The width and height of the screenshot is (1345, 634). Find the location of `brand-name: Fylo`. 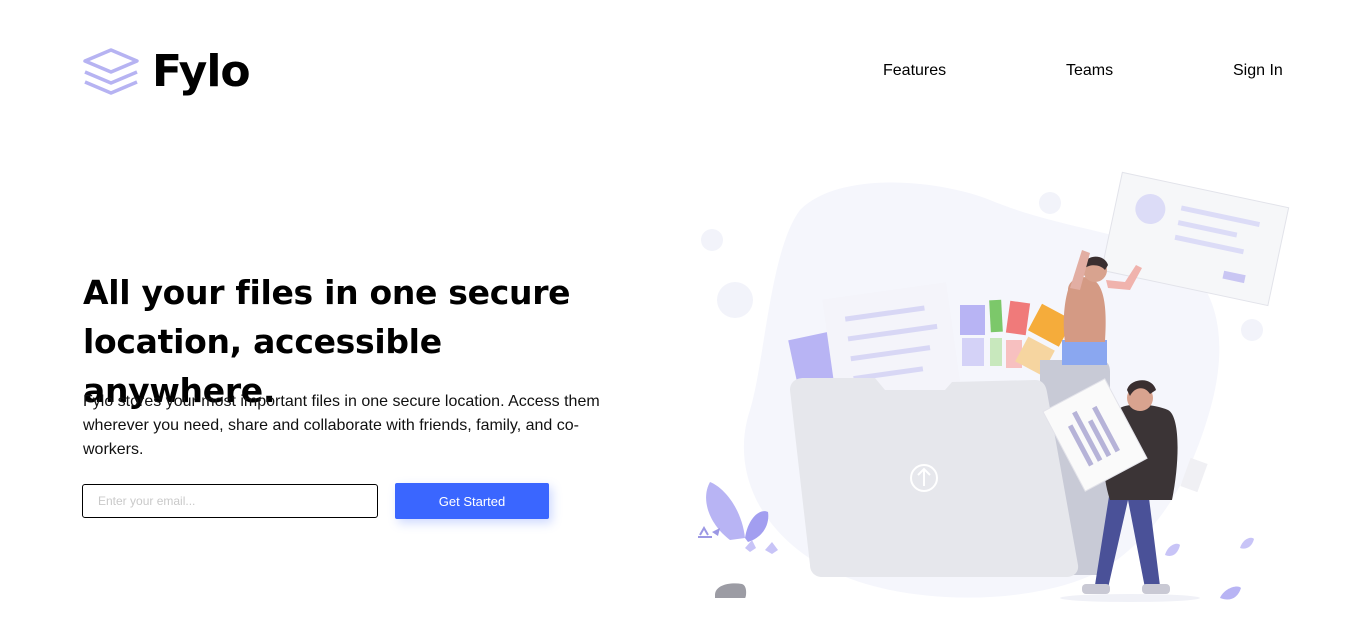

brand-name: Fylo is located at coordinates (201, 71).